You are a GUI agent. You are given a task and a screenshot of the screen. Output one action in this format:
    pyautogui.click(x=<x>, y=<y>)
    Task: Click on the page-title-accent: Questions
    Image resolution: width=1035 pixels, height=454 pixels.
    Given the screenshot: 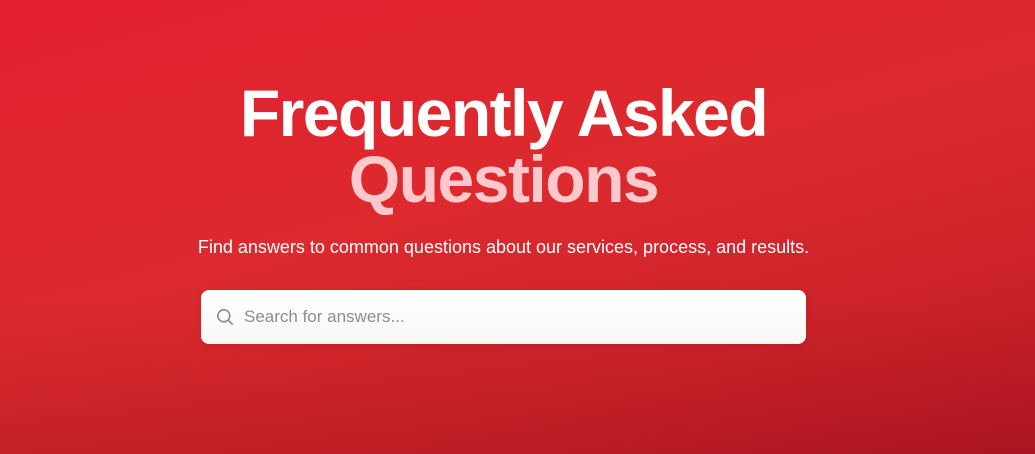 What is the action you would take?
    pyautogui.click(x=504, y=179)
    